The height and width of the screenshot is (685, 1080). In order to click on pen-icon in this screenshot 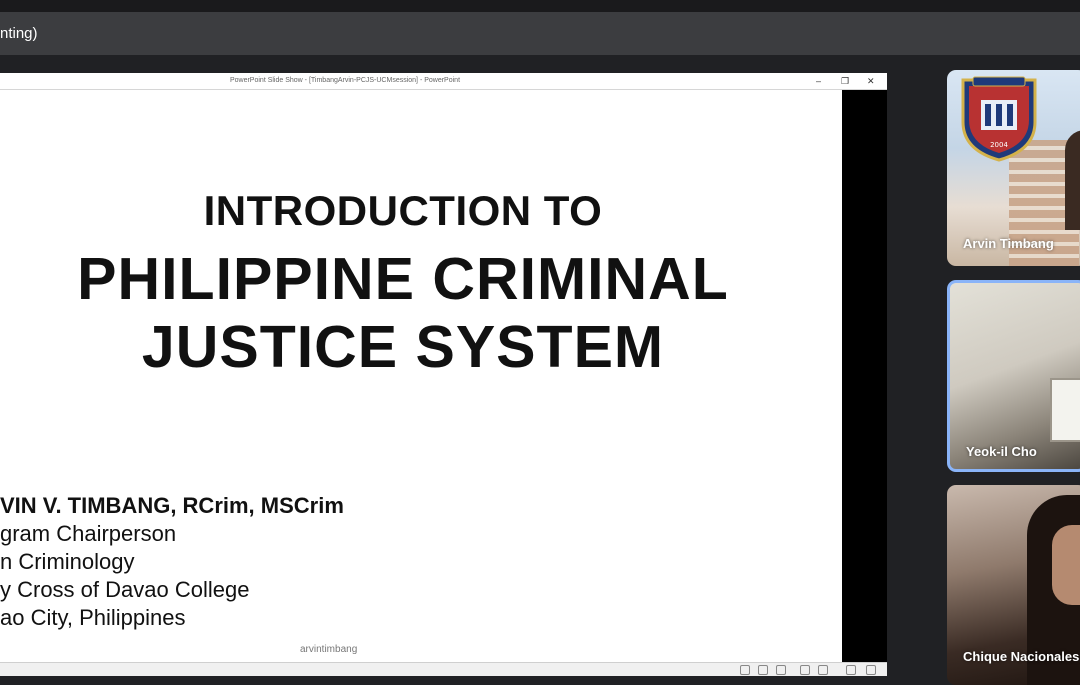, I will do `click(781, 670)`.